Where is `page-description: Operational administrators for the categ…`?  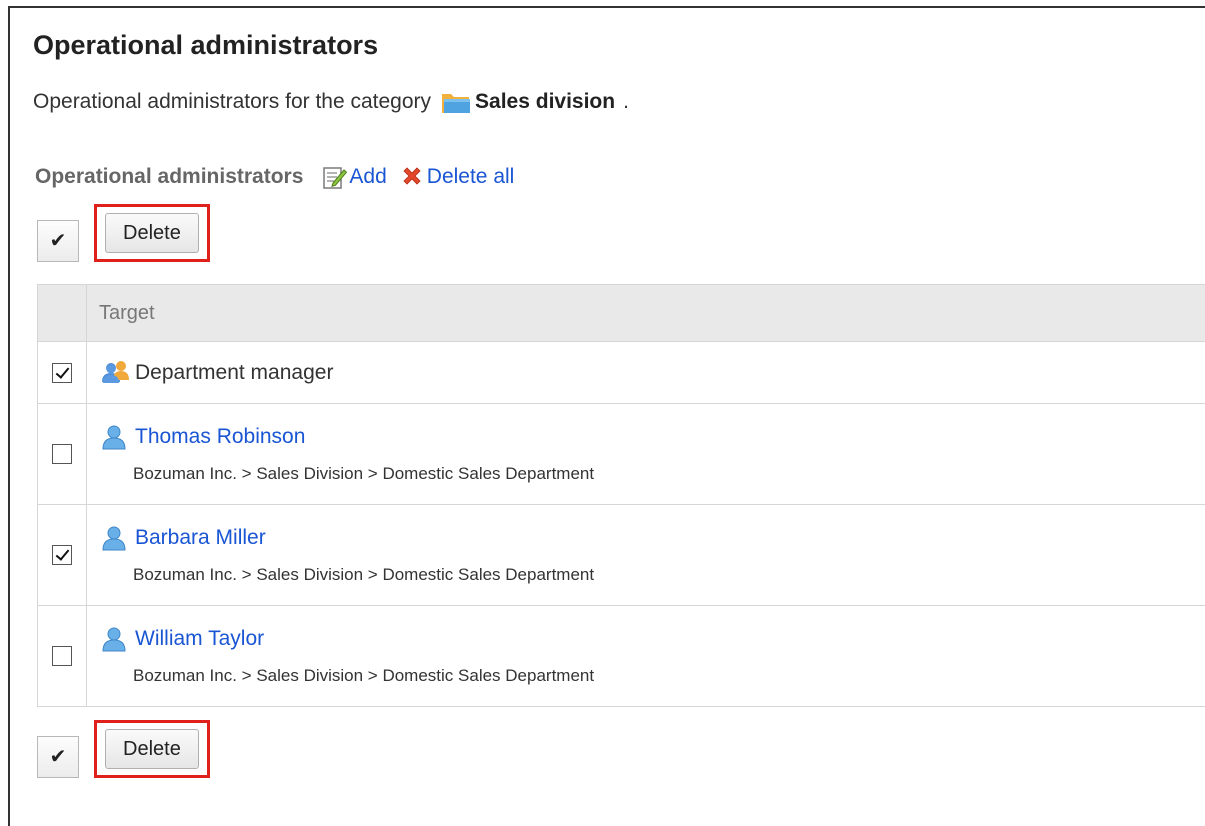
page-description: Operational administrators for the categ… is located at coordinates (331, 102).